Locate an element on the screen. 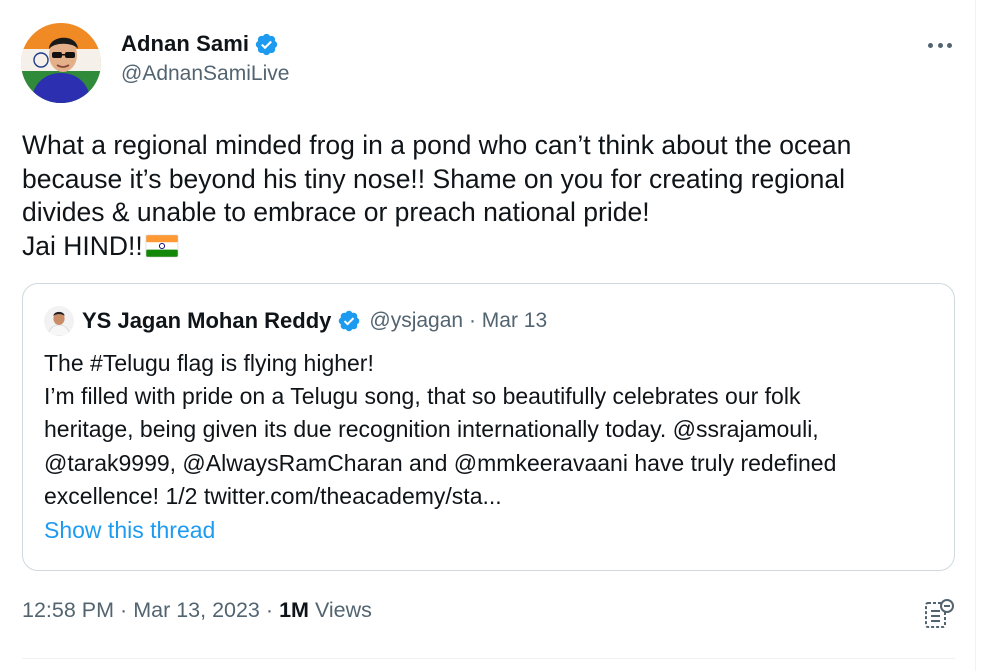  tweet-meta: 12:58 PM · Mar 13, 2023 · 1M Views is located at coordinates (197, 610).